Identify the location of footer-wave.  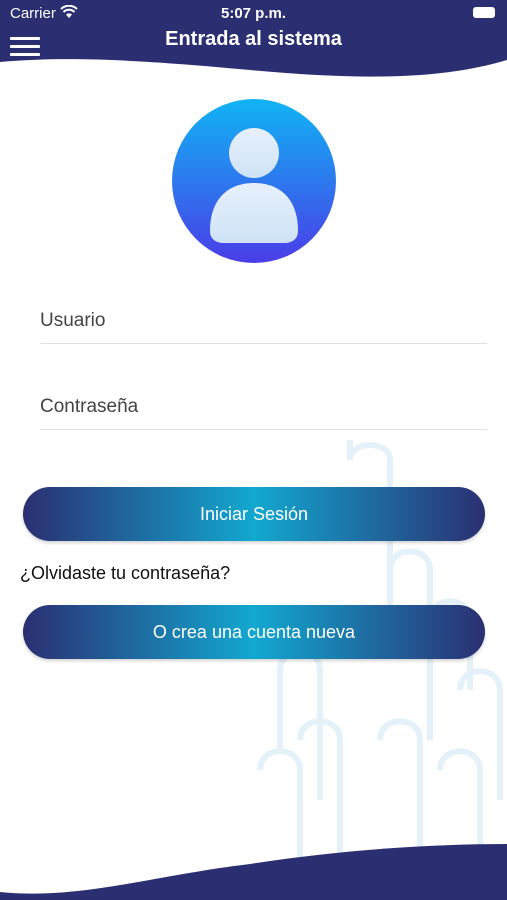
(253, 872).